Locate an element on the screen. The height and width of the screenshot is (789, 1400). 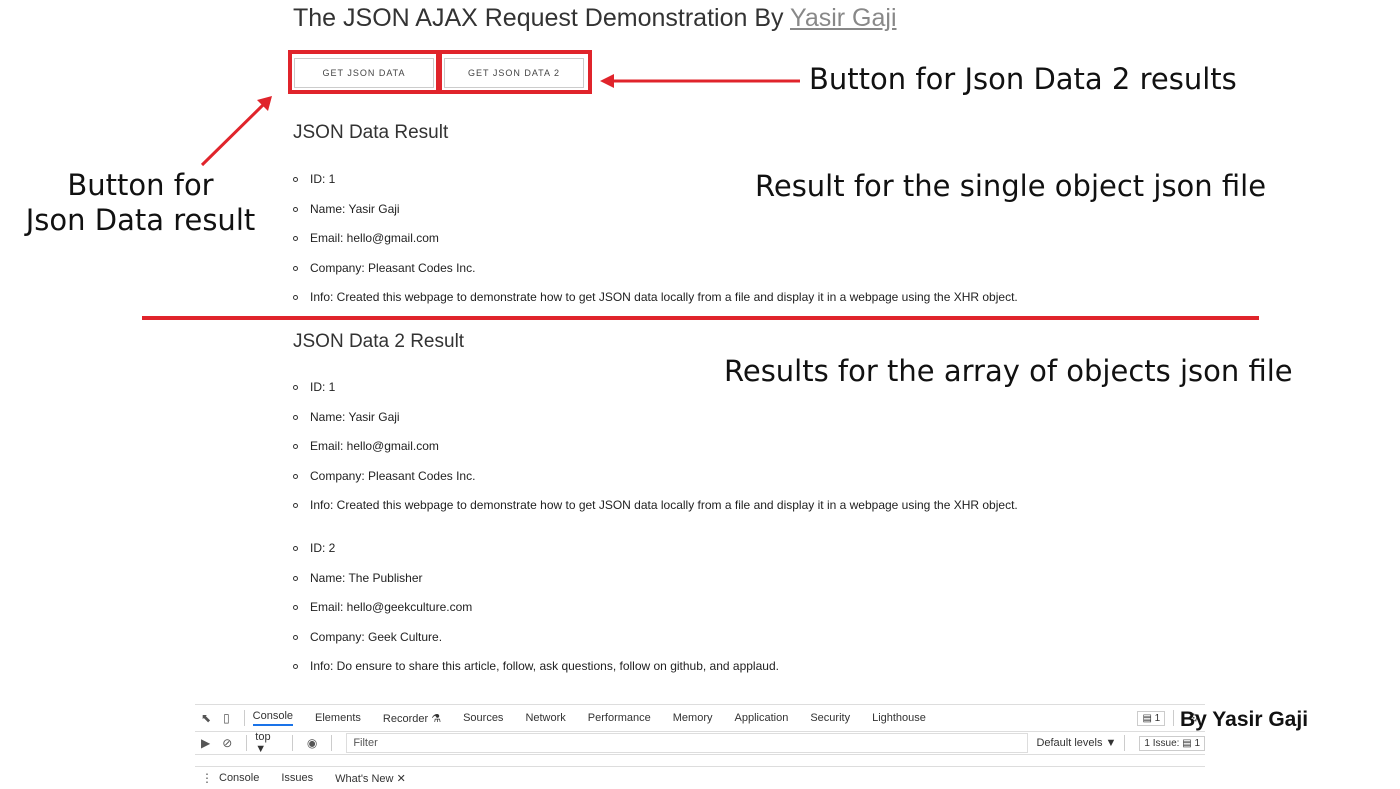
context-selector: top ▼ is located at coordinates (269, 743).